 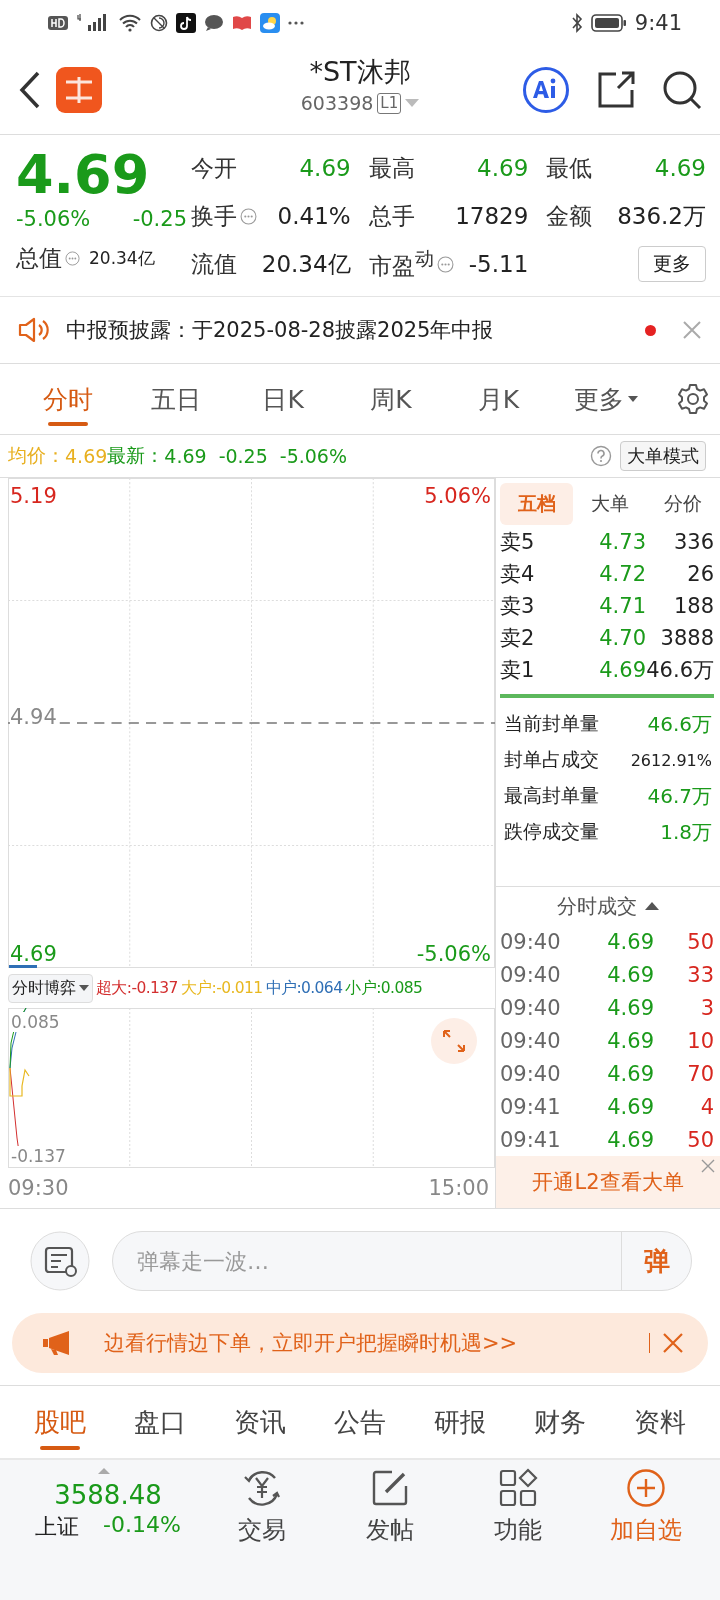 I want to click on change-amount: -0.25, so click(x=159, y=219).